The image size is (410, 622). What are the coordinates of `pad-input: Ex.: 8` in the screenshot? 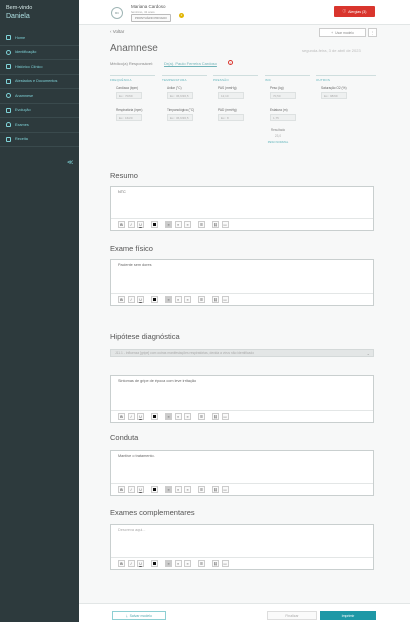 It's located at (231, 117).